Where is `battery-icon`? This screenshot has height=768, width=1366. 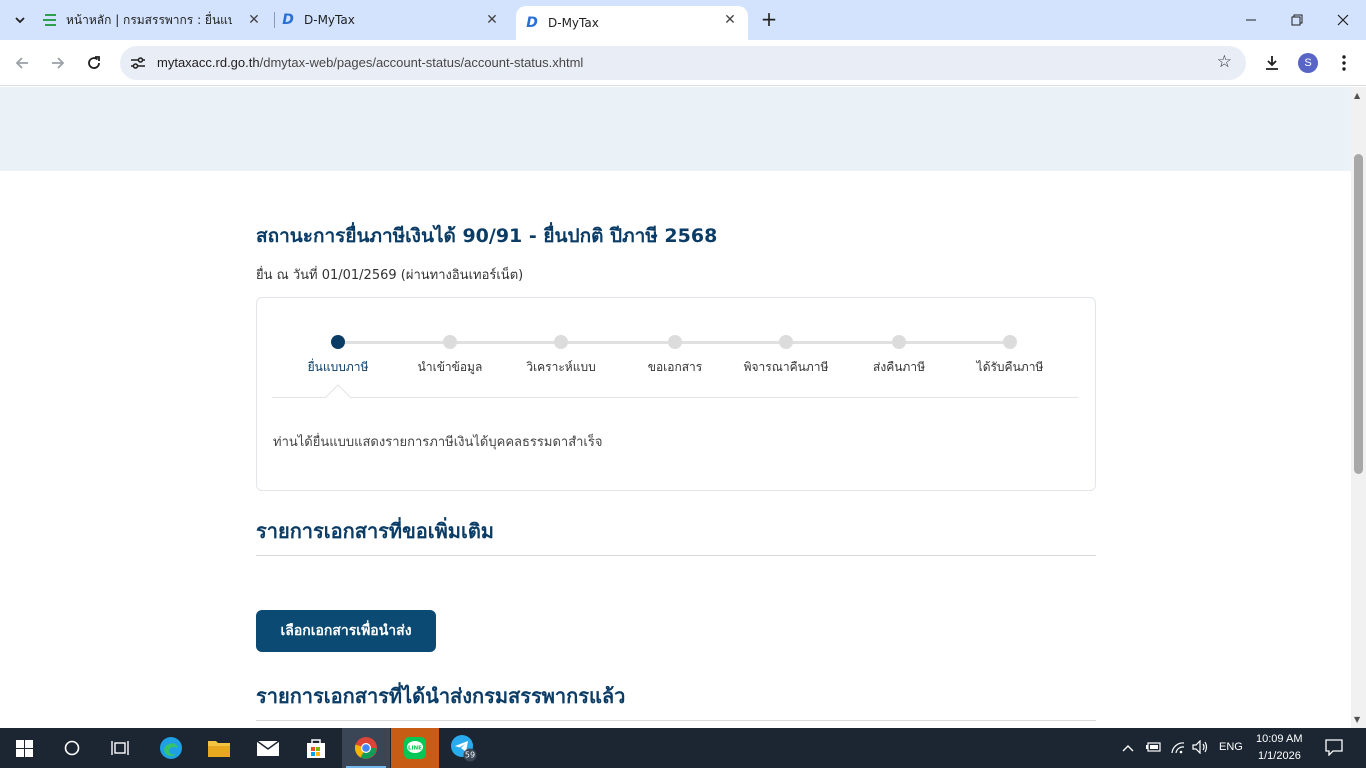
battery-icon is located at coordinates (1153, 749).